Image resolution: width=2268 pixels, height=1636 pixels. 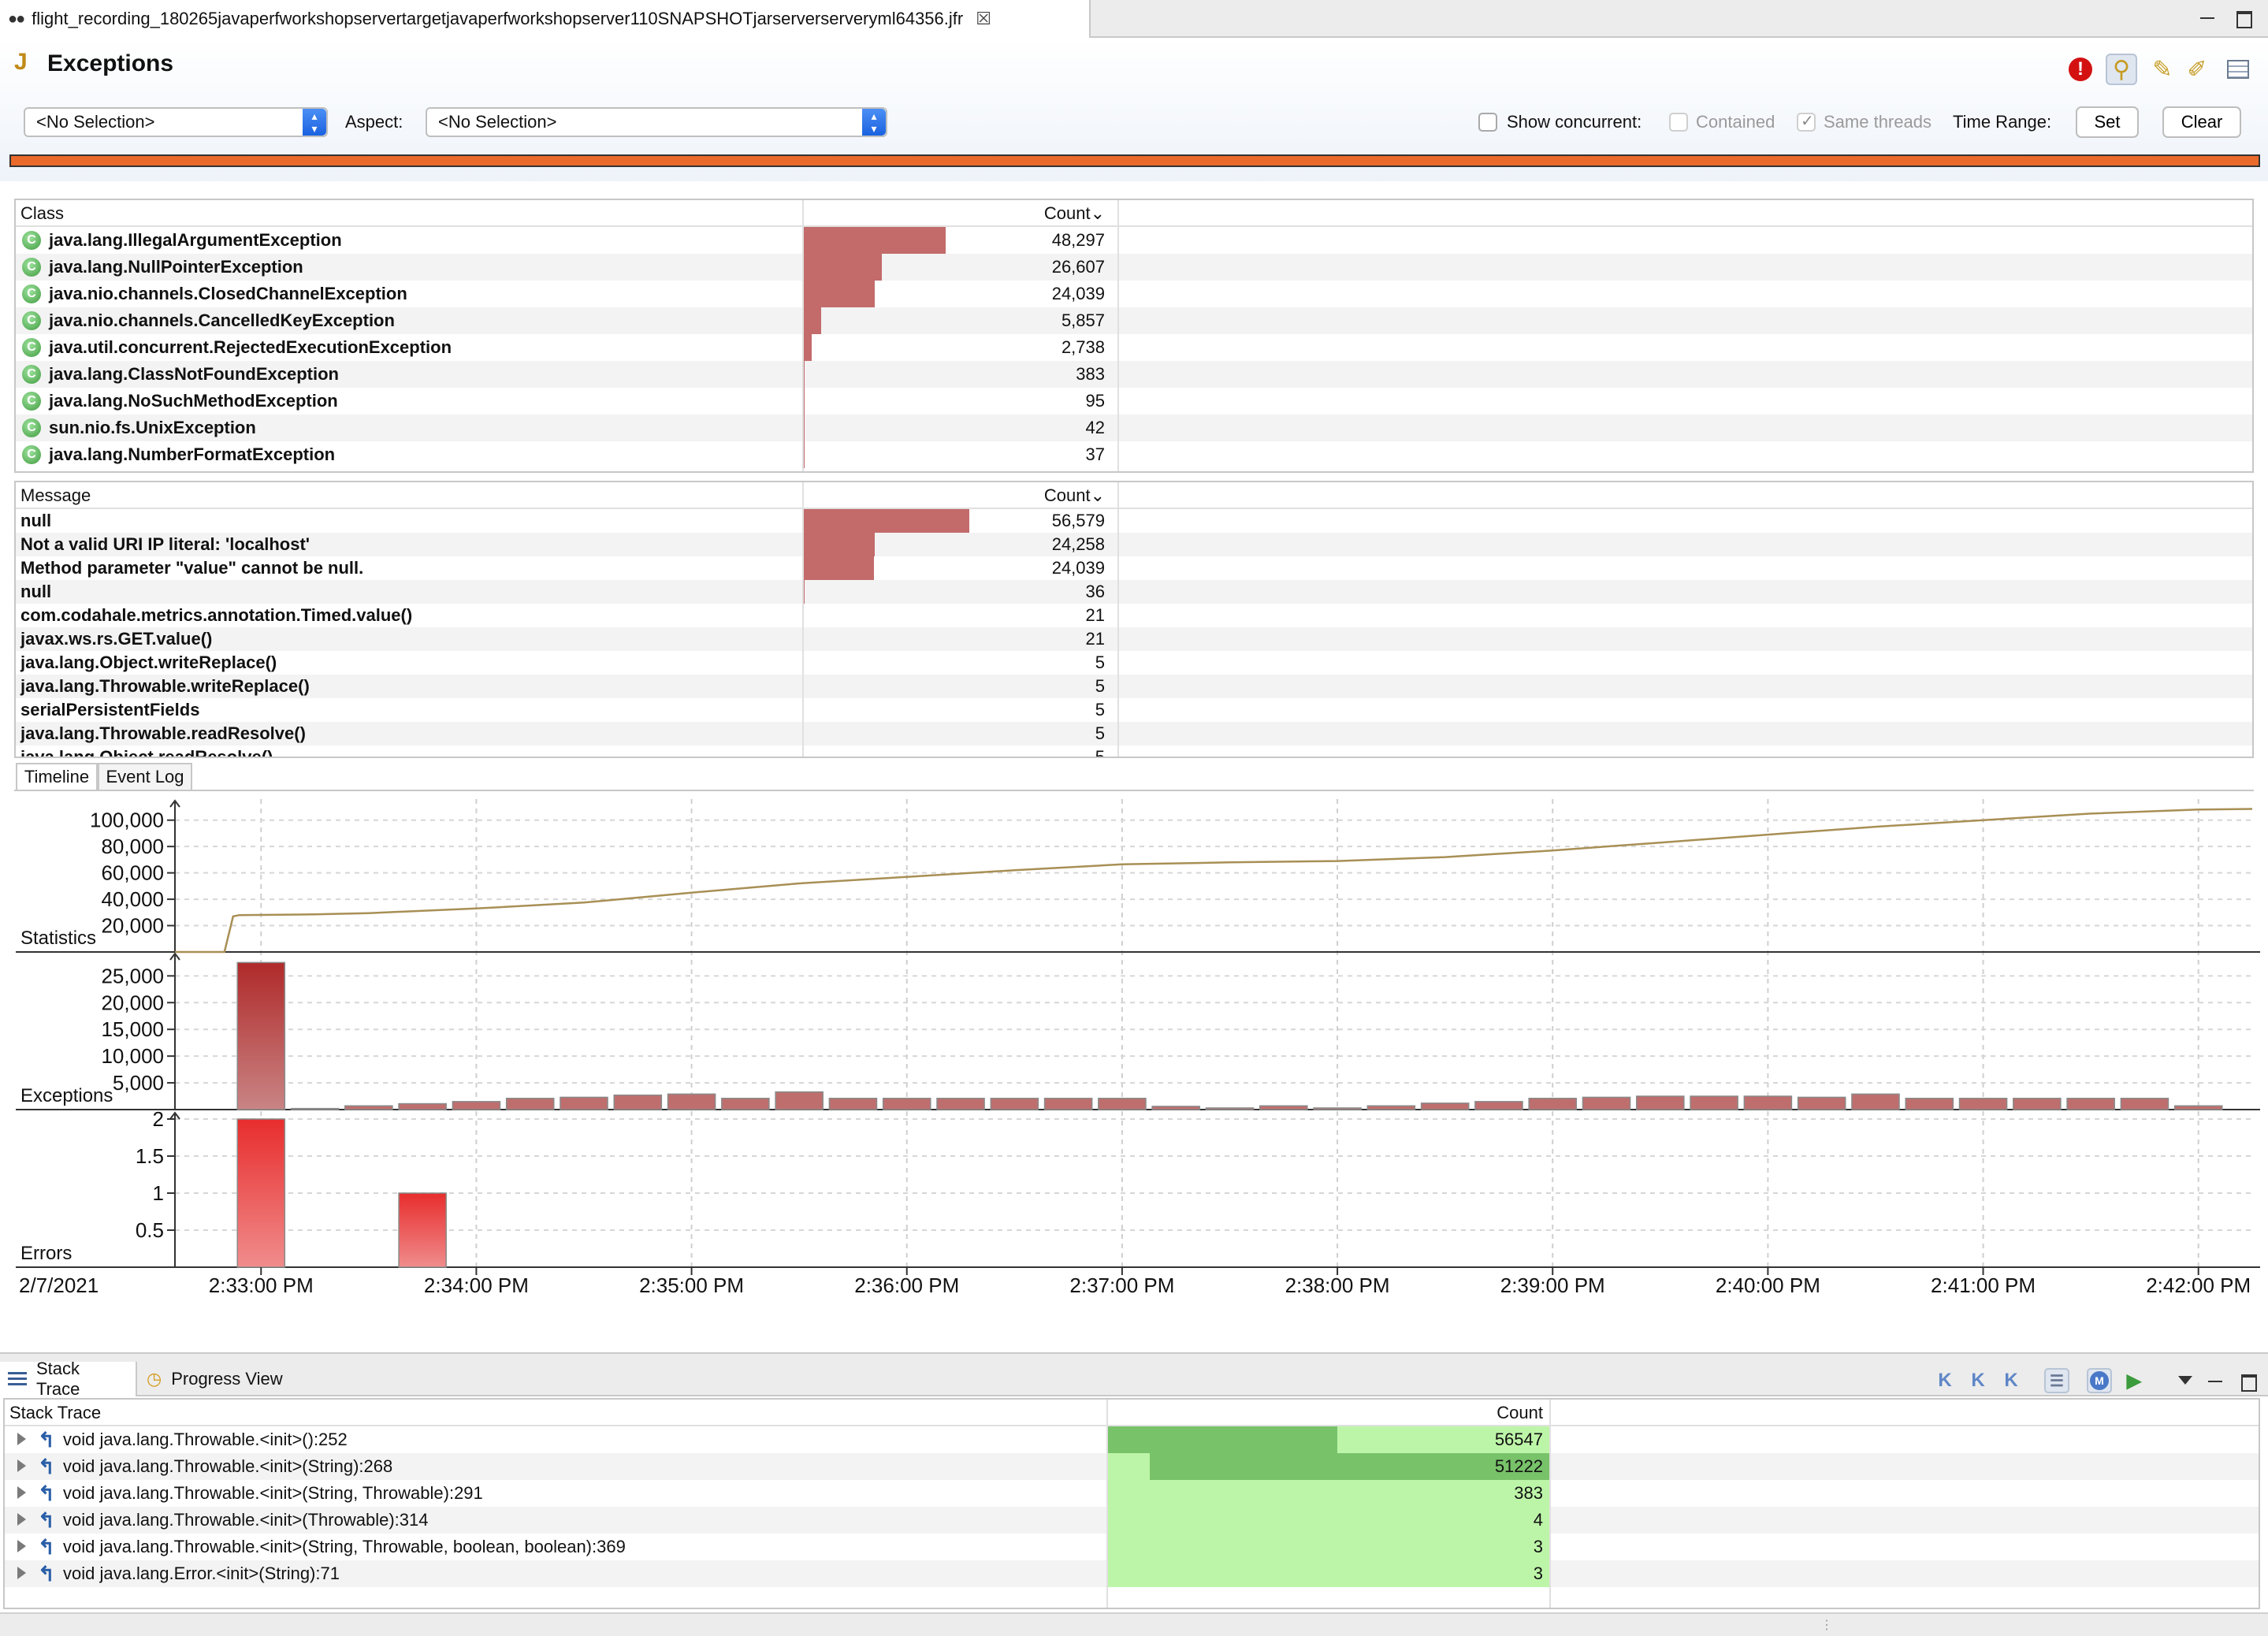 What do you see at coordinates (1487, 122) in the screenshot?
I see `show-concurrent-checkbox` at bounding box center [1487, 122].